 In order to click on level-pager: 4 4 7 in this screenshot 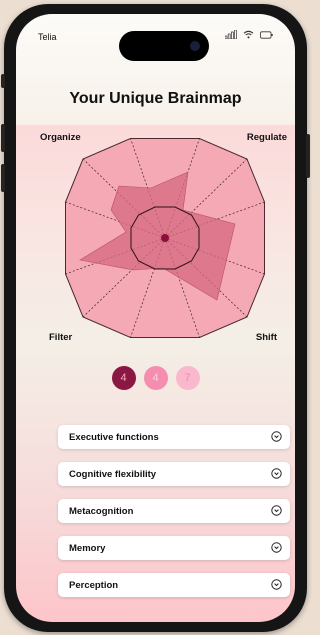, I will do `click(155, 378)`.